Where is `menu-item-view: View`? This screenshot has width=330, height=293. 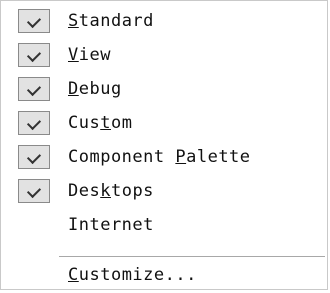 menu-item-view: View is located at coordinates (167, 56).